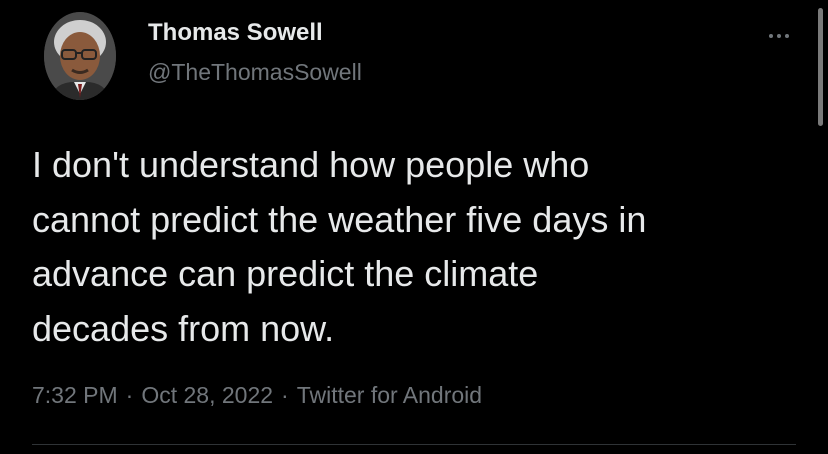  What do you see at coordinates (207, 395) in the screenshot?
I see `tweet-date: Oct 28, 2022` at bounding box center [207, 395].